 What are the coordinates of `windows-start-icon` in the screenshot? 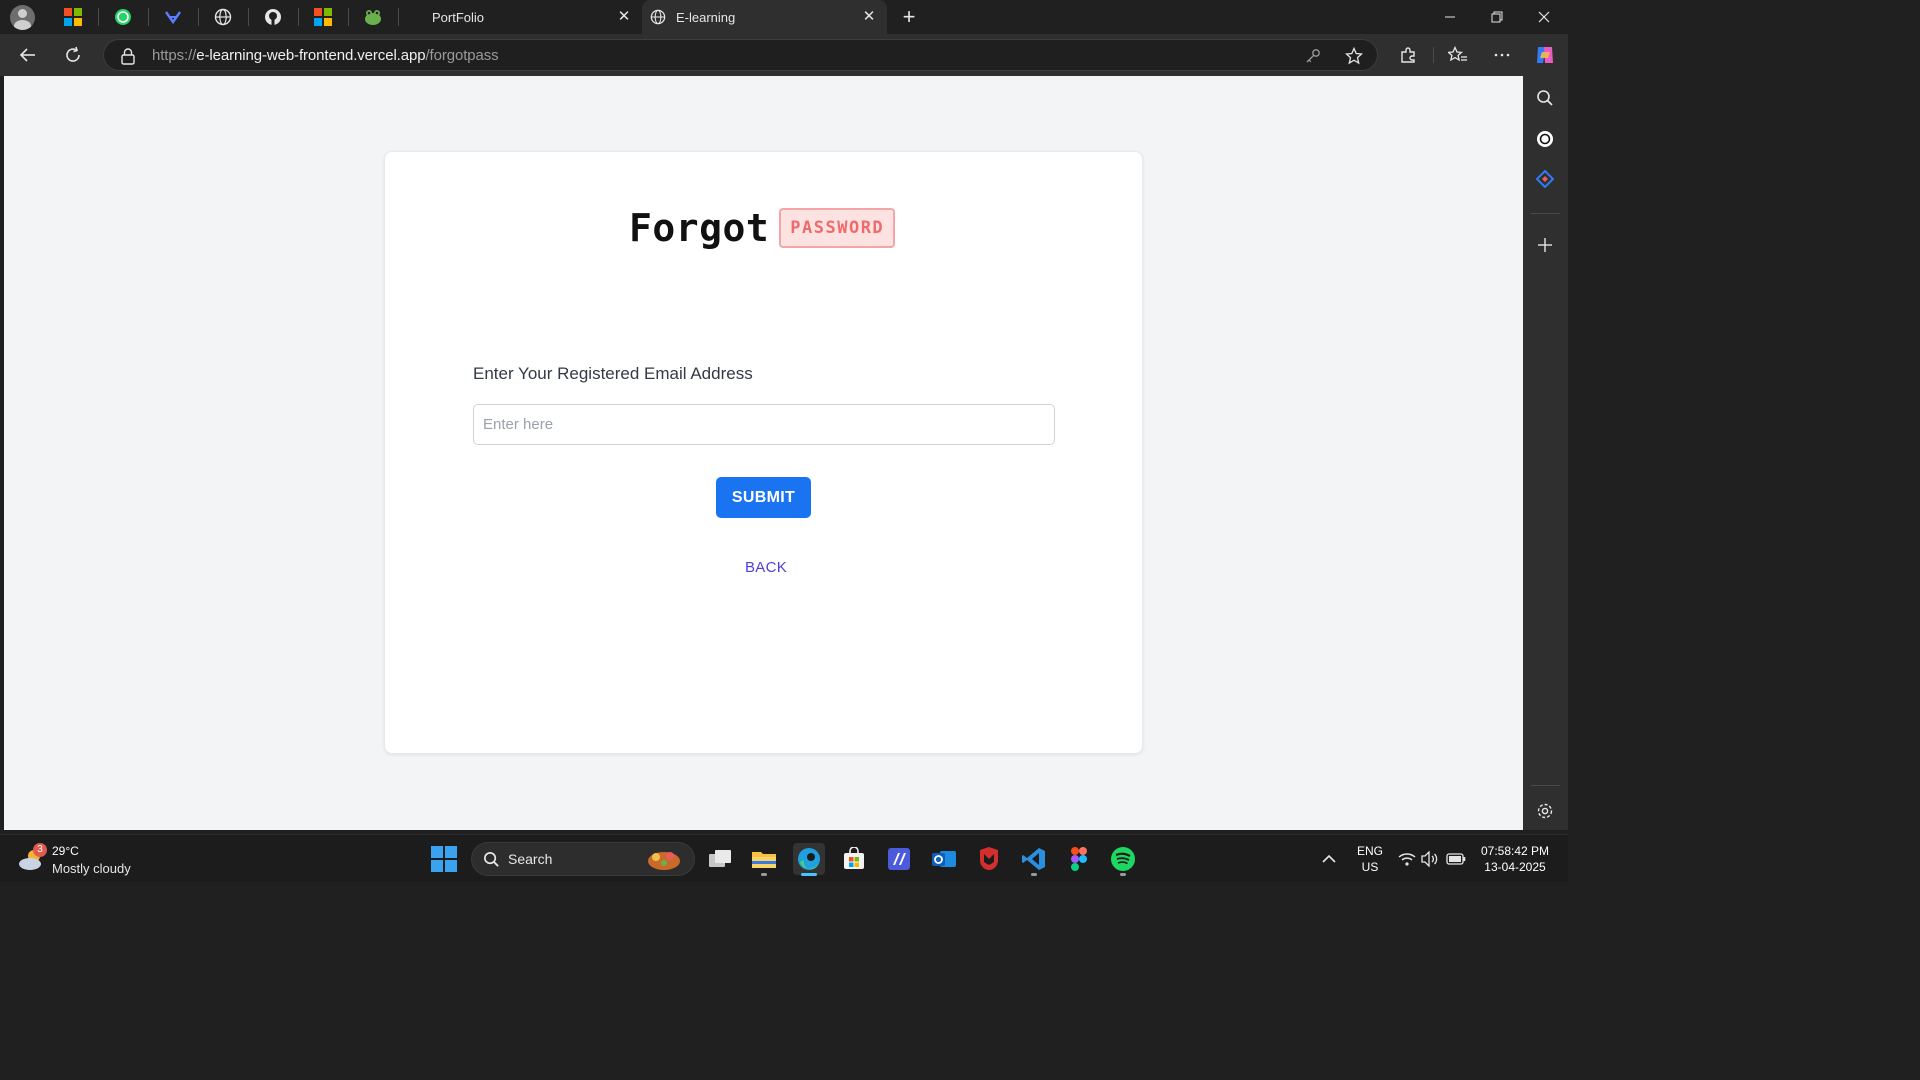 It's located at (444, 859).